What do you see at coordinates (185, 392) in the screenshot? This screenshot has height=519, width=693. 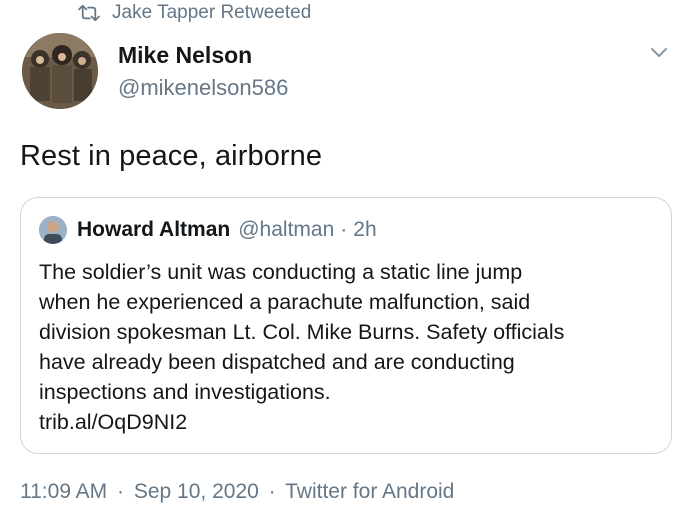 I see `quoted-text-line: inspections and investigations.` at bounding box center [185, 392].